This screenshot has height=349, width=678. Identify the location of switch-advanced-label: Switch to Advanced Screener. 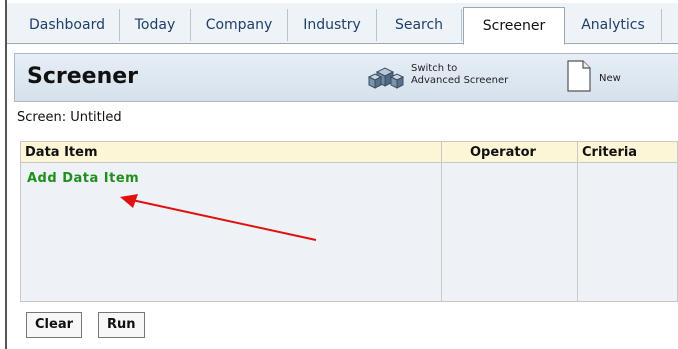
(459, 75).